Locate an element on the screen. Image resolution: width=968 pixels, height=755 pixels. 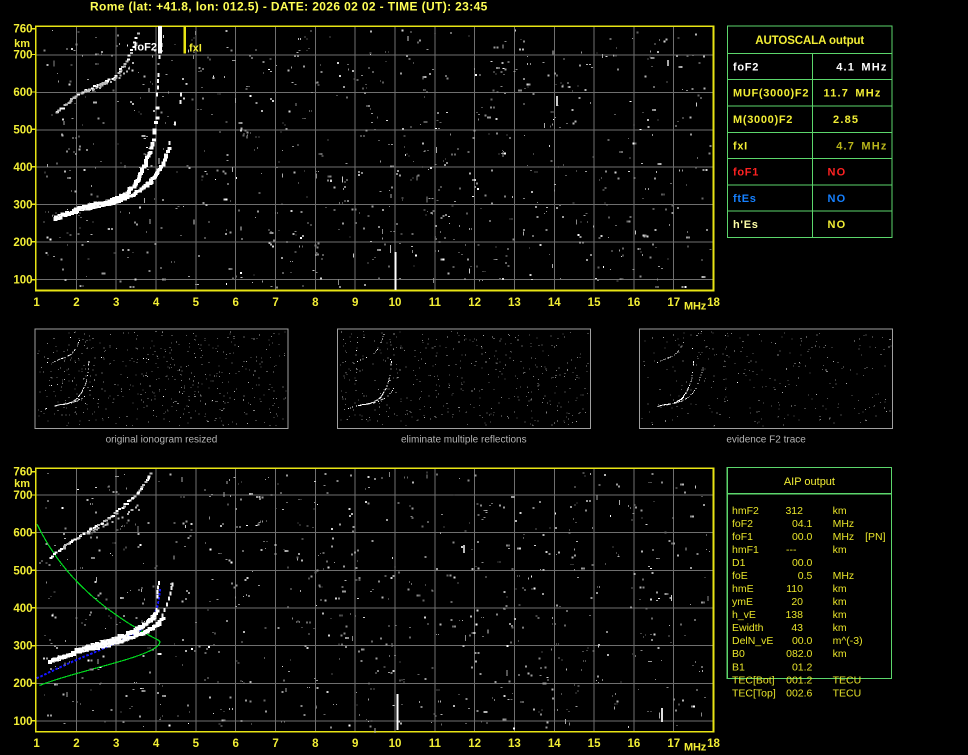
svg-text: [PN] is located at coordinates (875, 537).